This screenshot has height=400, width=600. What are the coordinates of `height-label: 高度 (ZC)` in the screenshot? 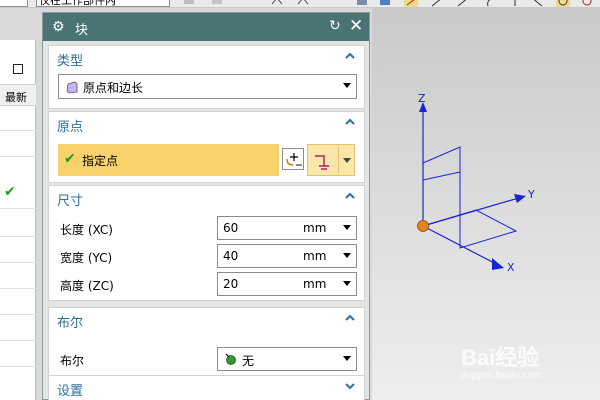 It's located at (87, 286).